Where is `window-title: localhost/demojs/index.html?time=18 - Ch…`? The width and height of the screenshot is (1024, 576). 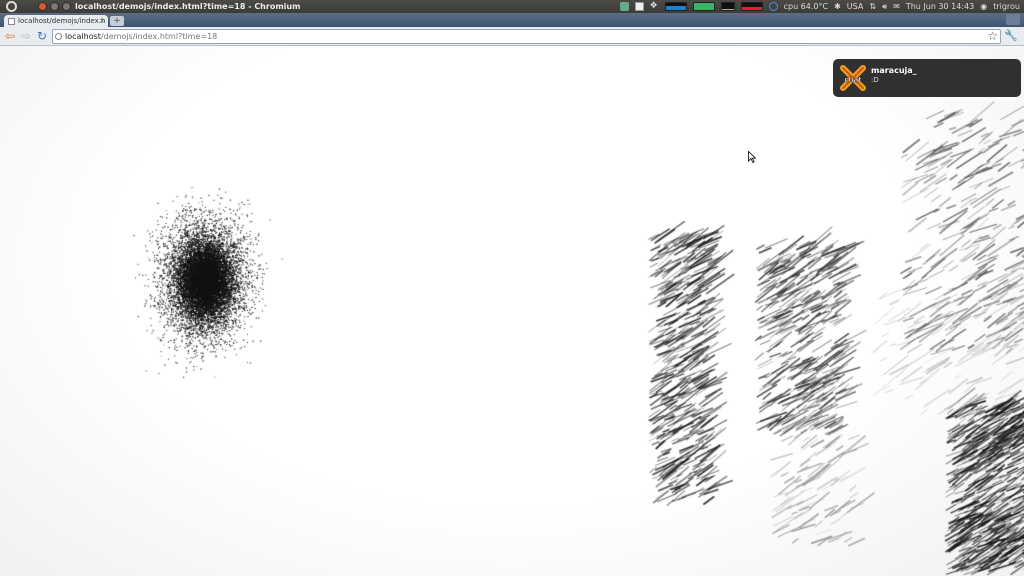 window-title: localhost/demojs/index.html?time=18 - Ch… is located at coordinates (188, 6).